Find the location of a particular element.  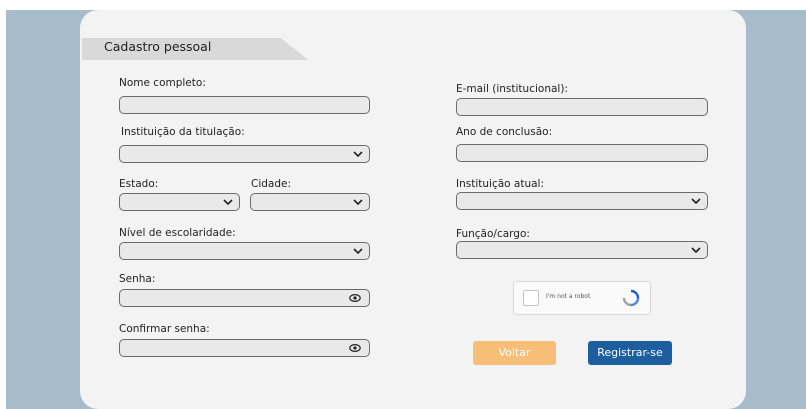

recaptcha-checkbox is located at coordinates (531, 298).